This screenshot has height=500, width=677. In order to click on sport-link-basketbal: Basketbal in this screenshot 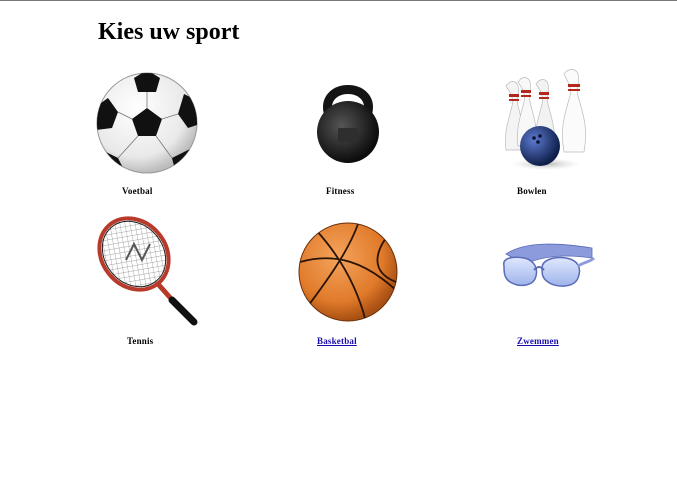, I will do `click(407, 341)`.